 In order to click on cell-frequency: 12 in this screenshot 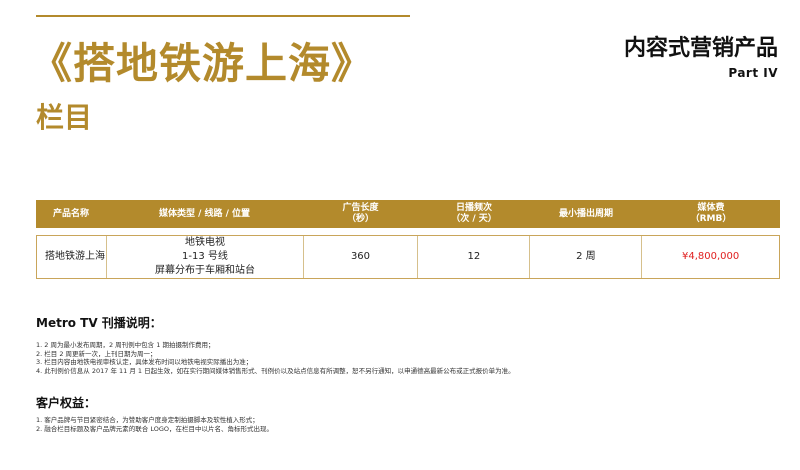, I will do `click(474, 257)`.